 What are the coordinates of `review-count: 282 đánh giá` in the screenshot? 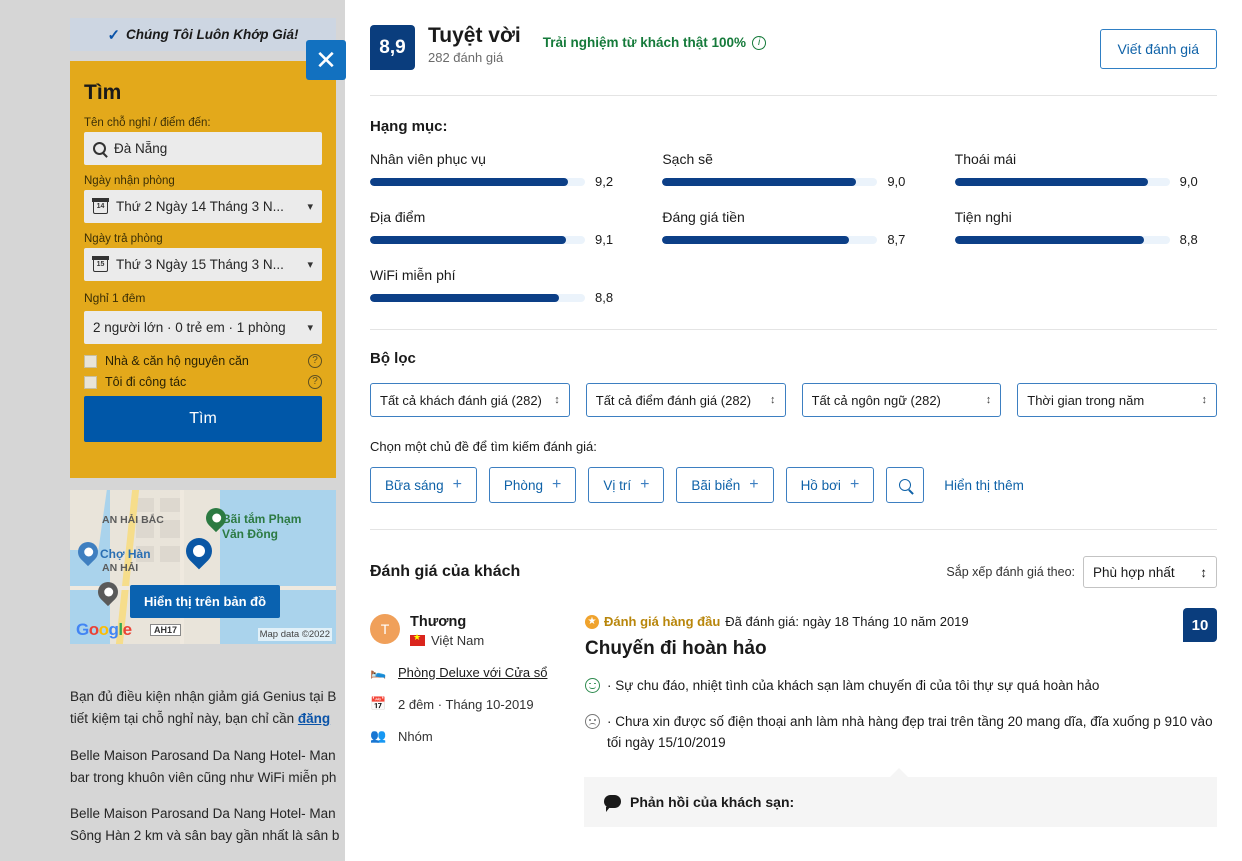 It's located at (466, 58).